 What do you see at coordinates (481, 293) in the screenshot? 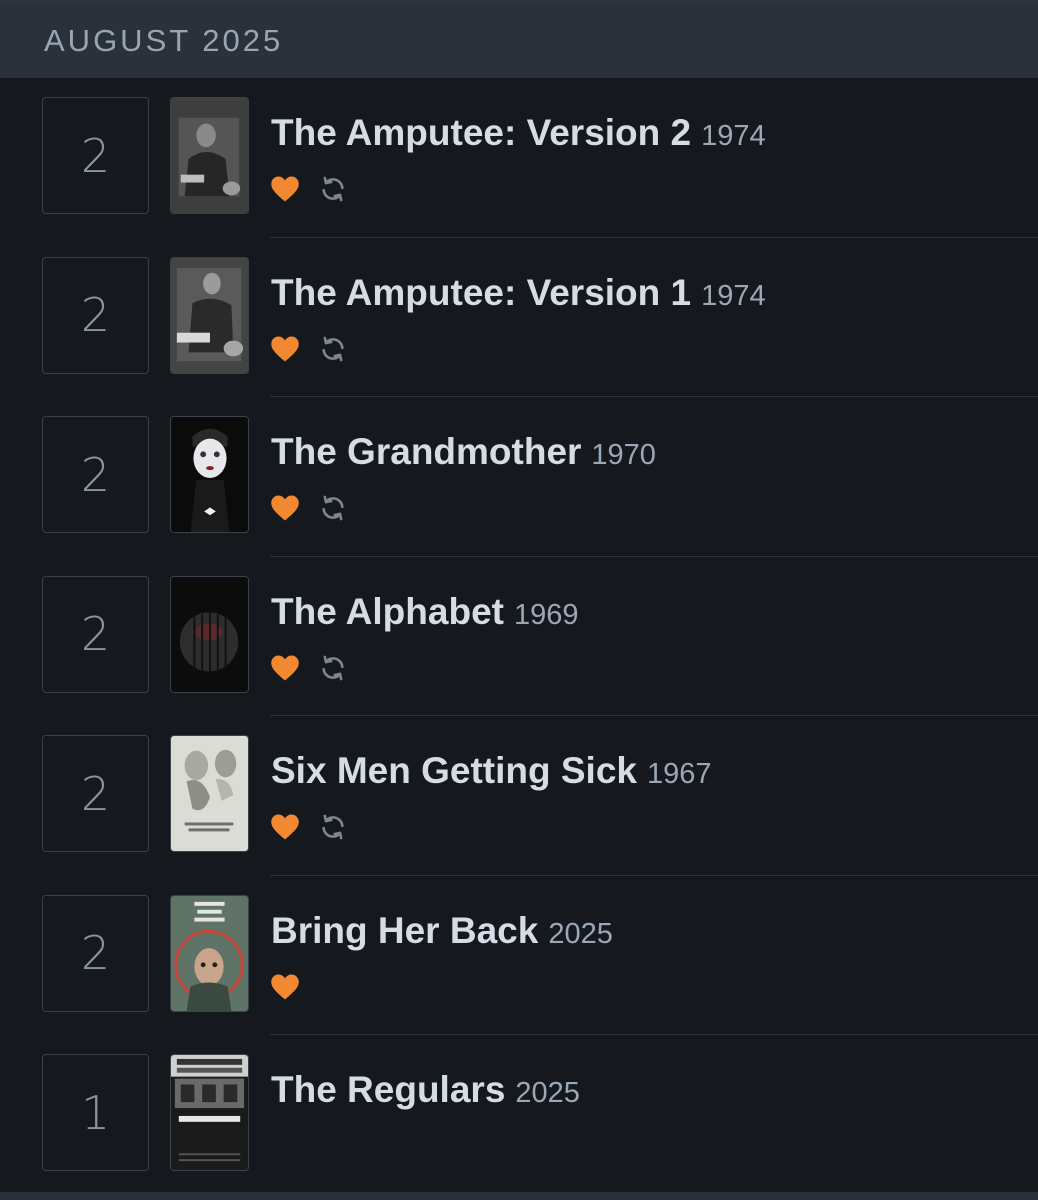
I see `film-title: The Amputee: Version 1` at bounding box center [481, 293].